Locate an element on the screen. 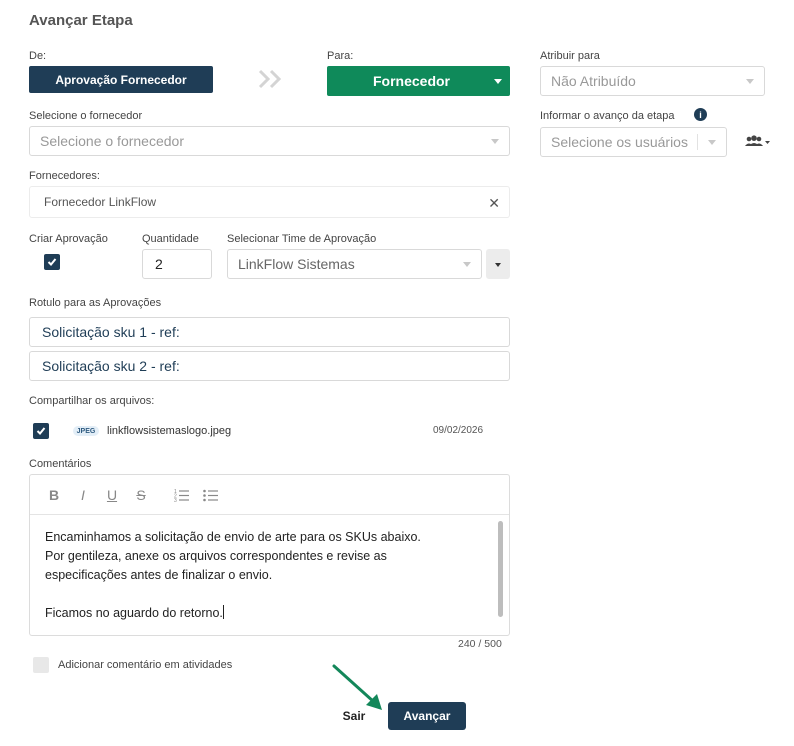 Image resolution: width=794 pixels, height=746 pixels. from-stage-label: Aprovação Fornecedor is located at coordinates (121, 79).